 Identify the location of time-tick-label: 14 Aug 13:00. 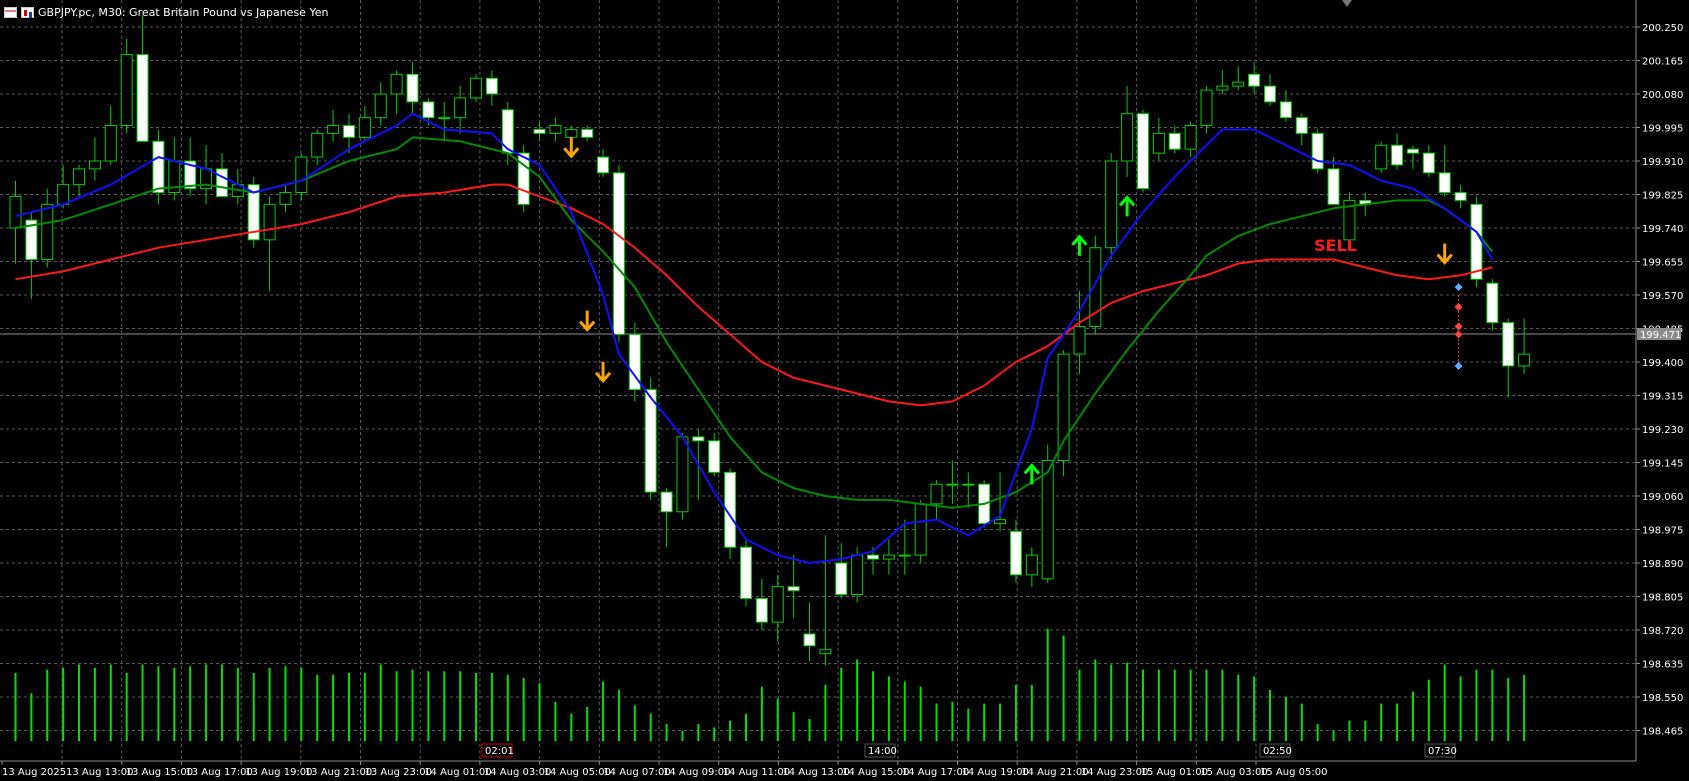
(815, 772).